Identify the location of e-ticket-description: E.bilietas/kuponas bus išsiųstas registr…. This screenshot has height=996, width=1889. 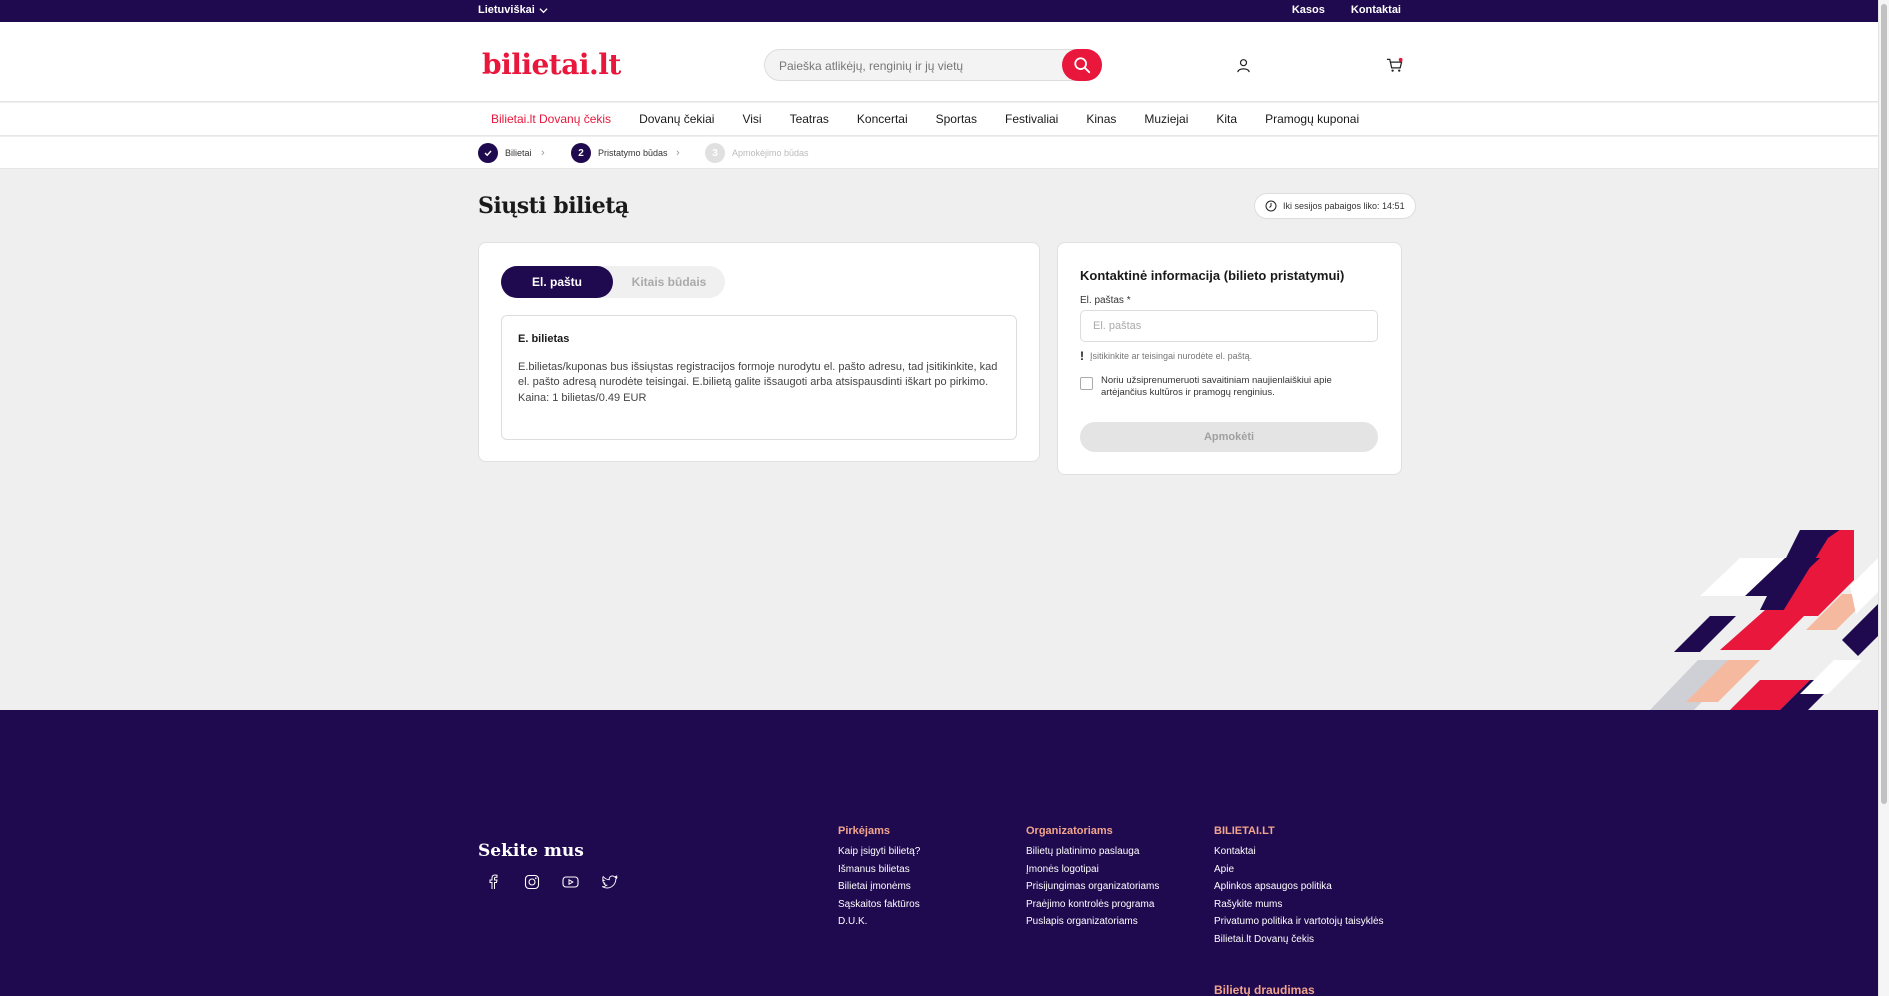
(758, 374).